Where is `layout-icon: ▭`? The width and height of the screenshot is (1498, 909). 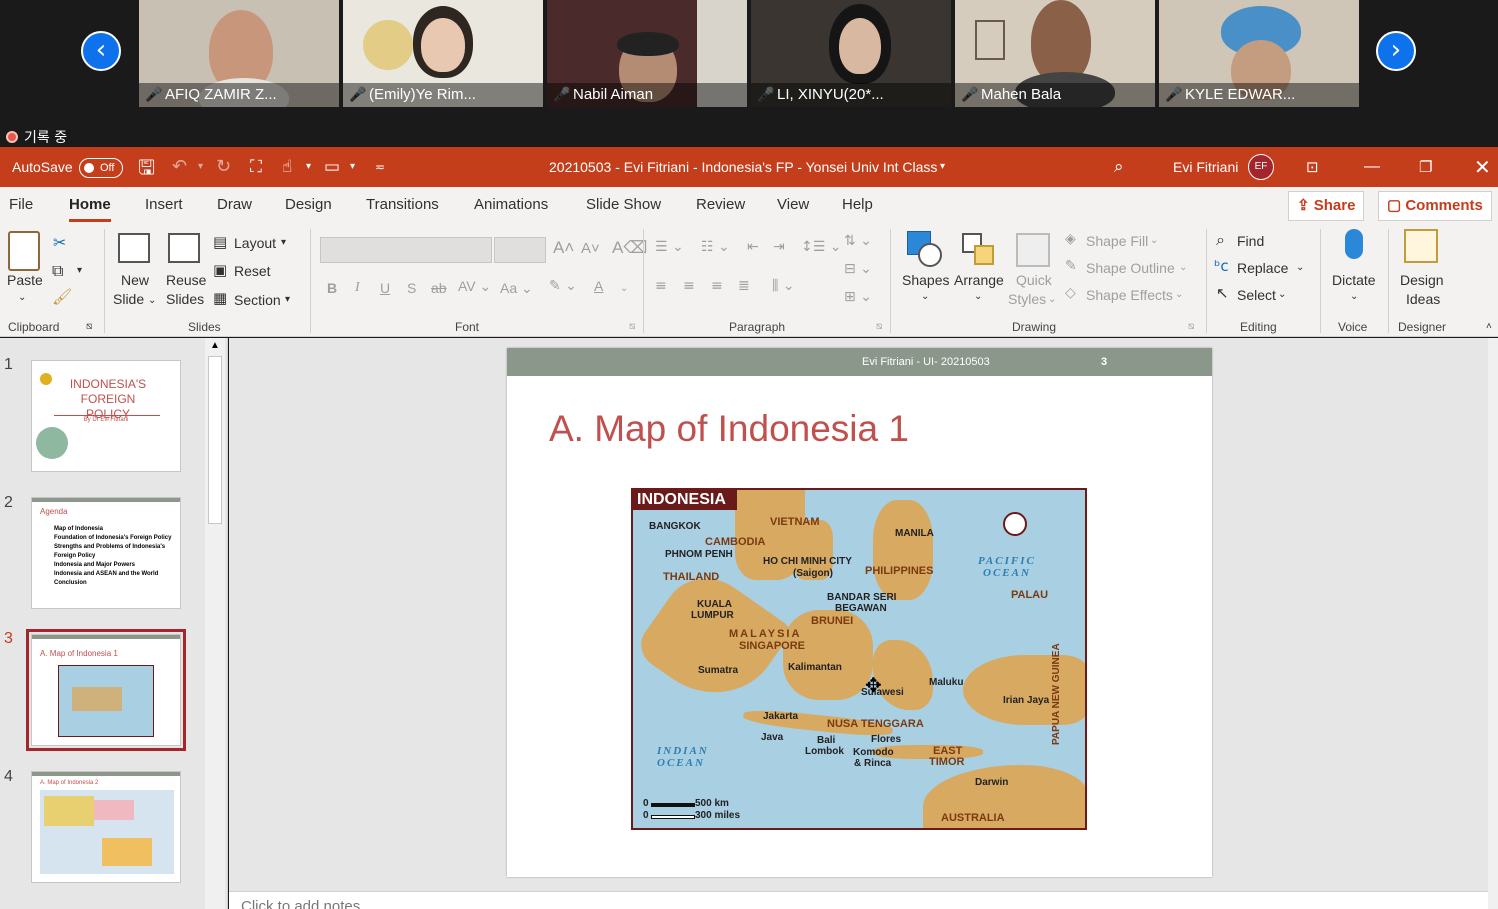
layout-icon: ▭ is located at coordinates (332, 167).